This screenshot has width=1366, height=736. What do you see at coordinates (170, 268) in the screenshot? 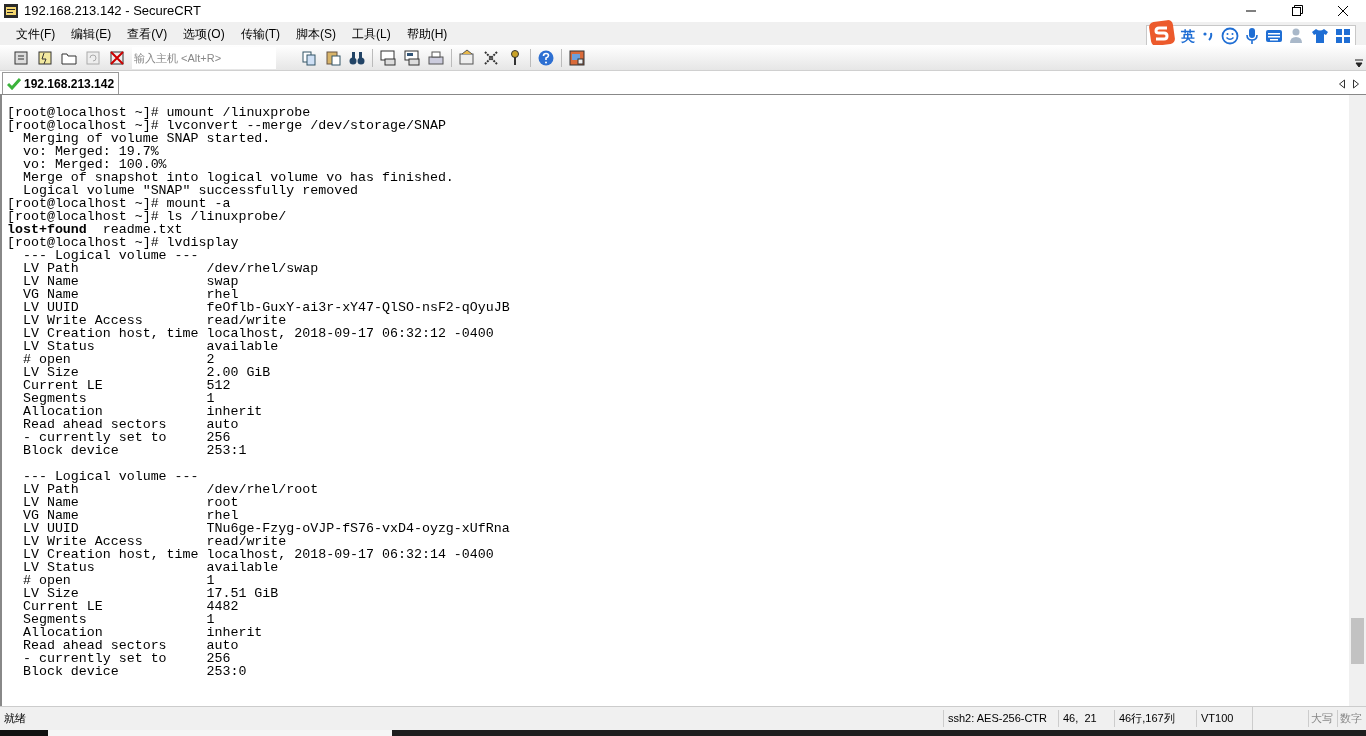
I see `terminal-line: LV Path /dev/rhel/swap` at bounding box center [170, 268].